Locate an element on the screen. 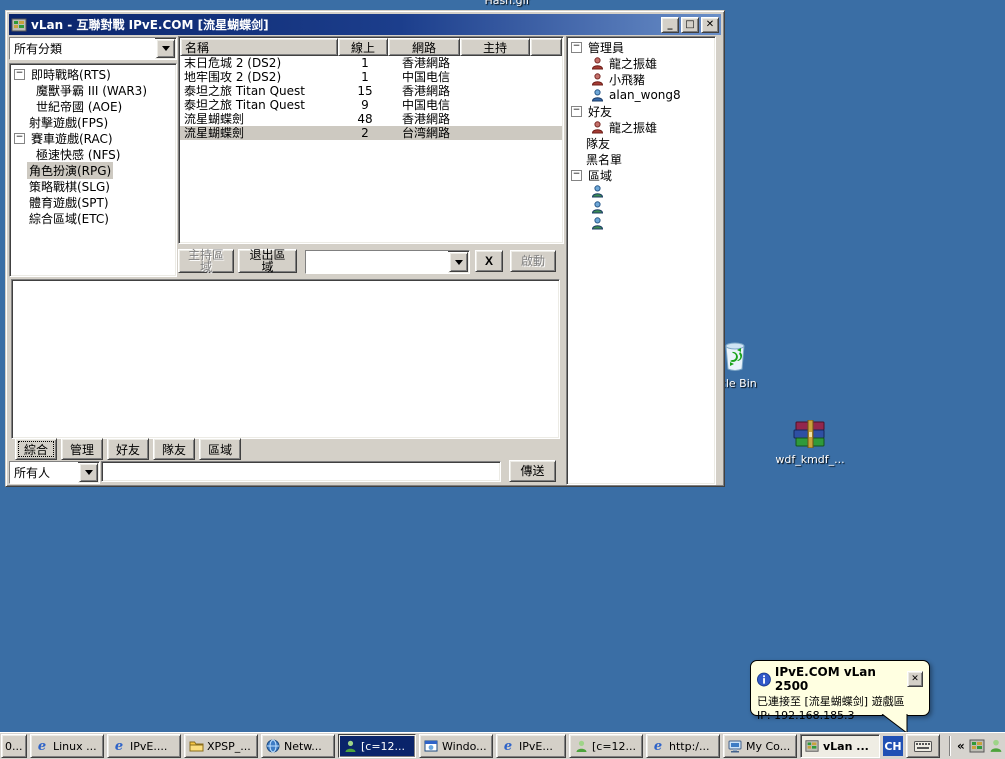  column-extra is located at coordinates (546, 47).